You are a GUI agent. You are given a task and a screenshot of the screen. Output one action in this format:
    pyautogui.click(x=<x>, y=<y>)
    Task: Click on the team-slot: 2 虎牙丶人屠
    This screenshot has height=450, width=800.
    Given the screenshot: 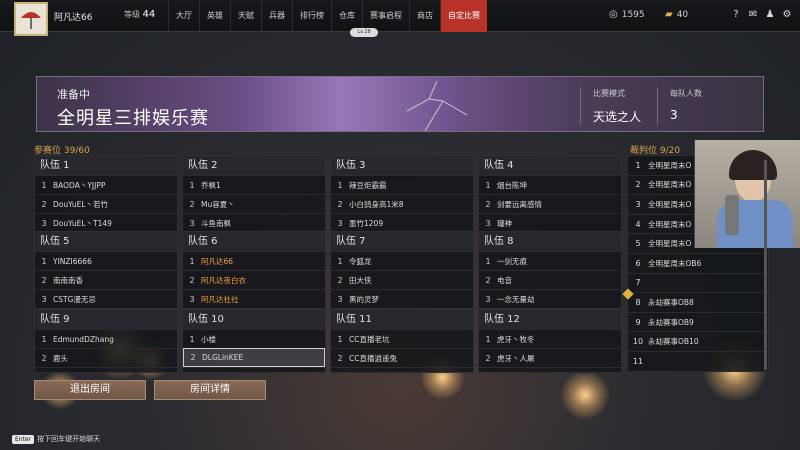 What is the action you would take?
    pyautogui.click(x=550, y=357)
    